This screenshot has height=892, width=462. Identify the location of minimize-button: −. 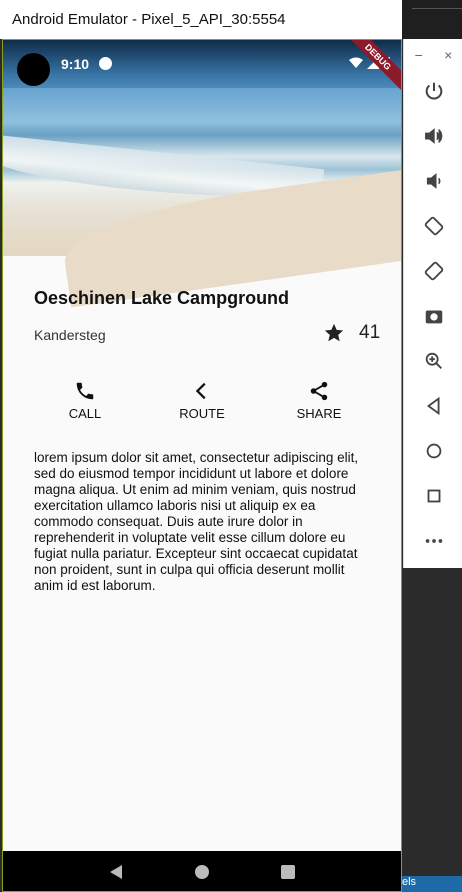
(419, 55).